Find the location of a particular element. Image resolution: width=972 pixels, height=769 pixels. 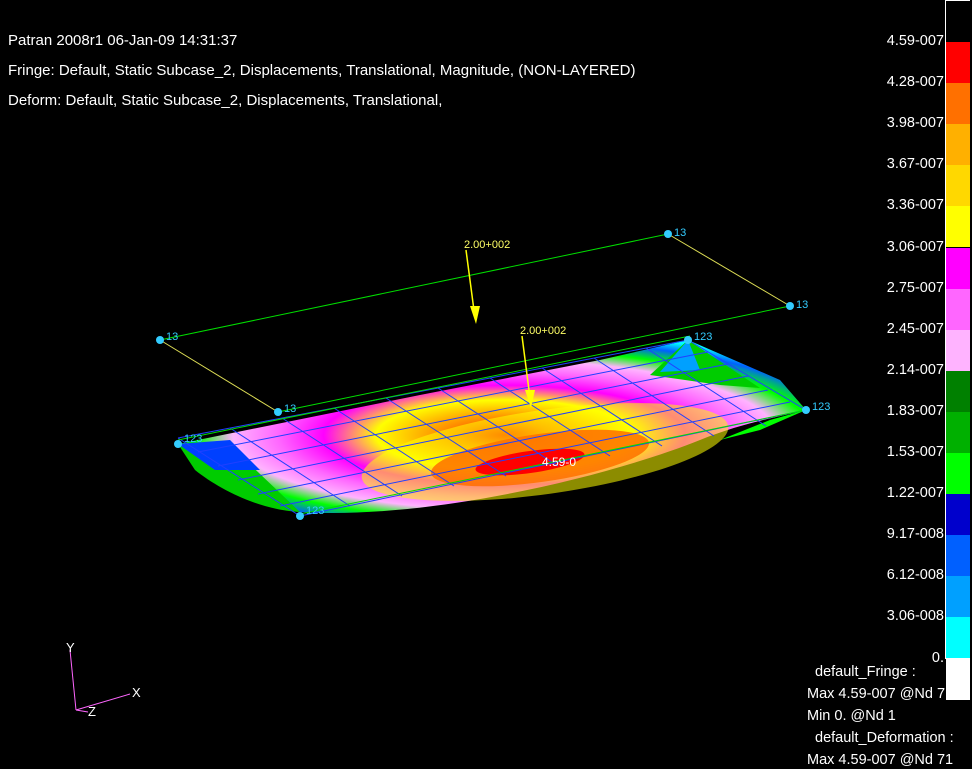

legend-tick-label: 1.22-007 is located at coordinates (915, 493).